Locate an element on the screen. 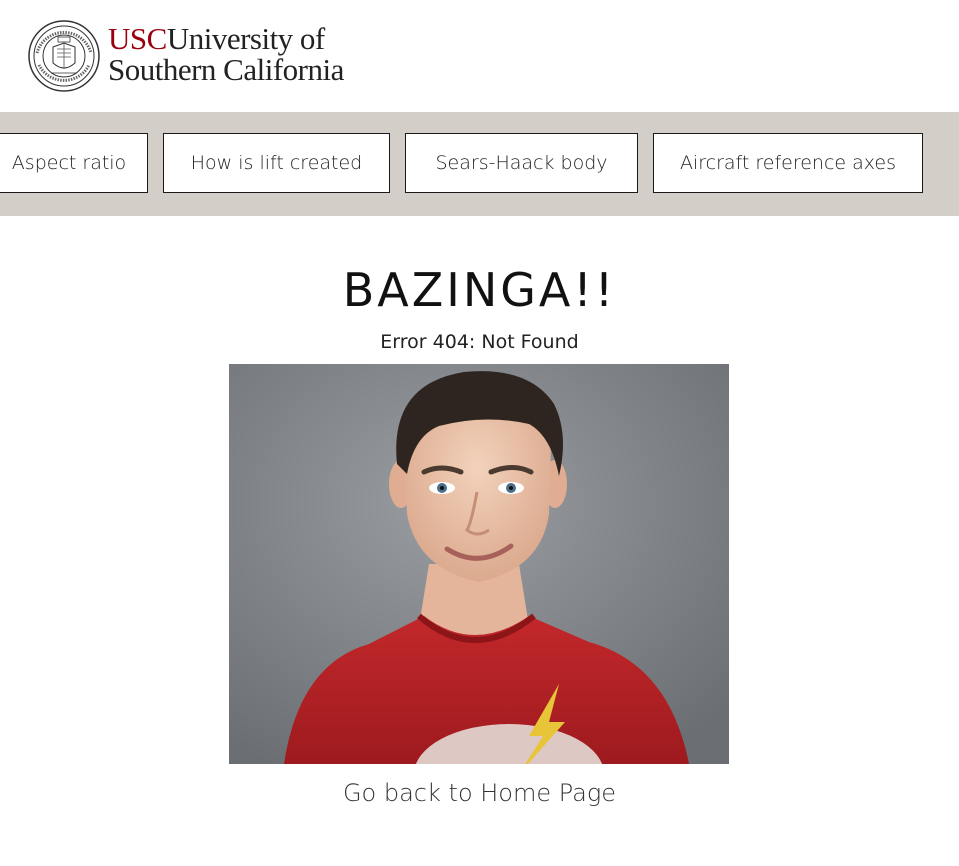 This screenshot has height=866, width=959. logo-line2-text: Southern California is located at coordinates (226, 69).